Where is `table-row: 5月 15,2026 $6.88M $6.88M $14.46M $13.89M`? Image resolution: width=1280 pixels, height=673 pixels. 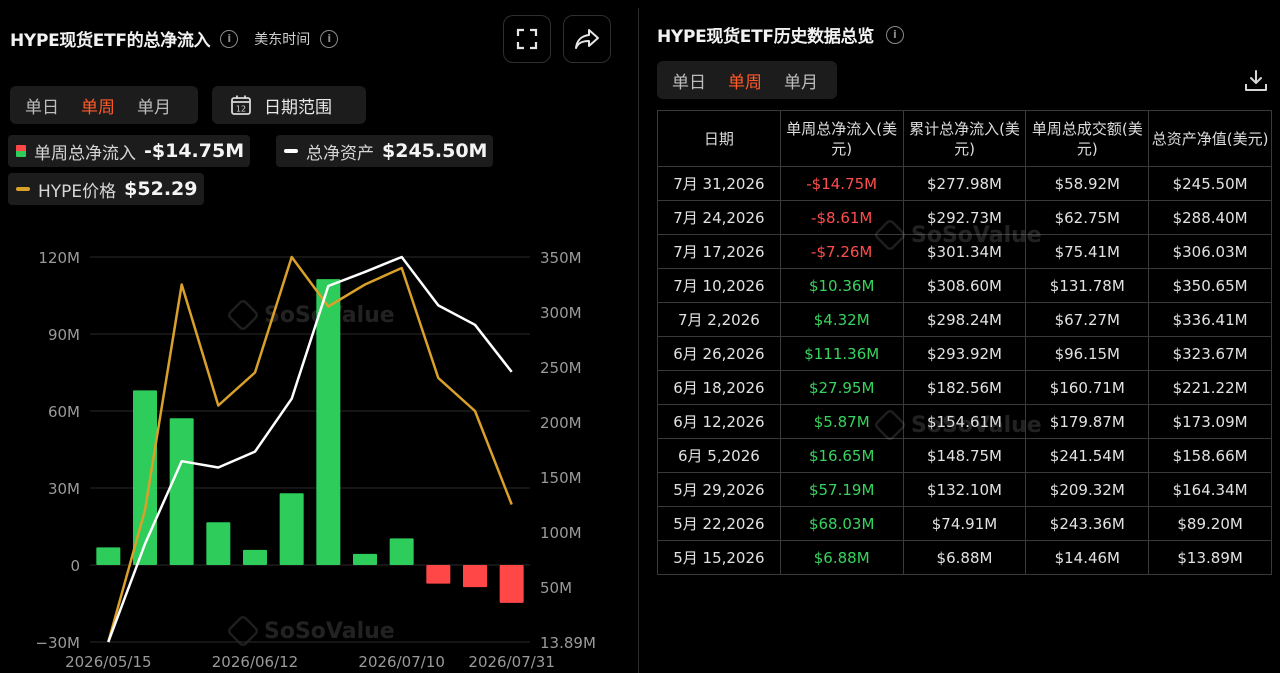
table-row: 5月 15,2026 $6.88M $6.88M $14.46M $13.89M is located at coordinates (964, 557).